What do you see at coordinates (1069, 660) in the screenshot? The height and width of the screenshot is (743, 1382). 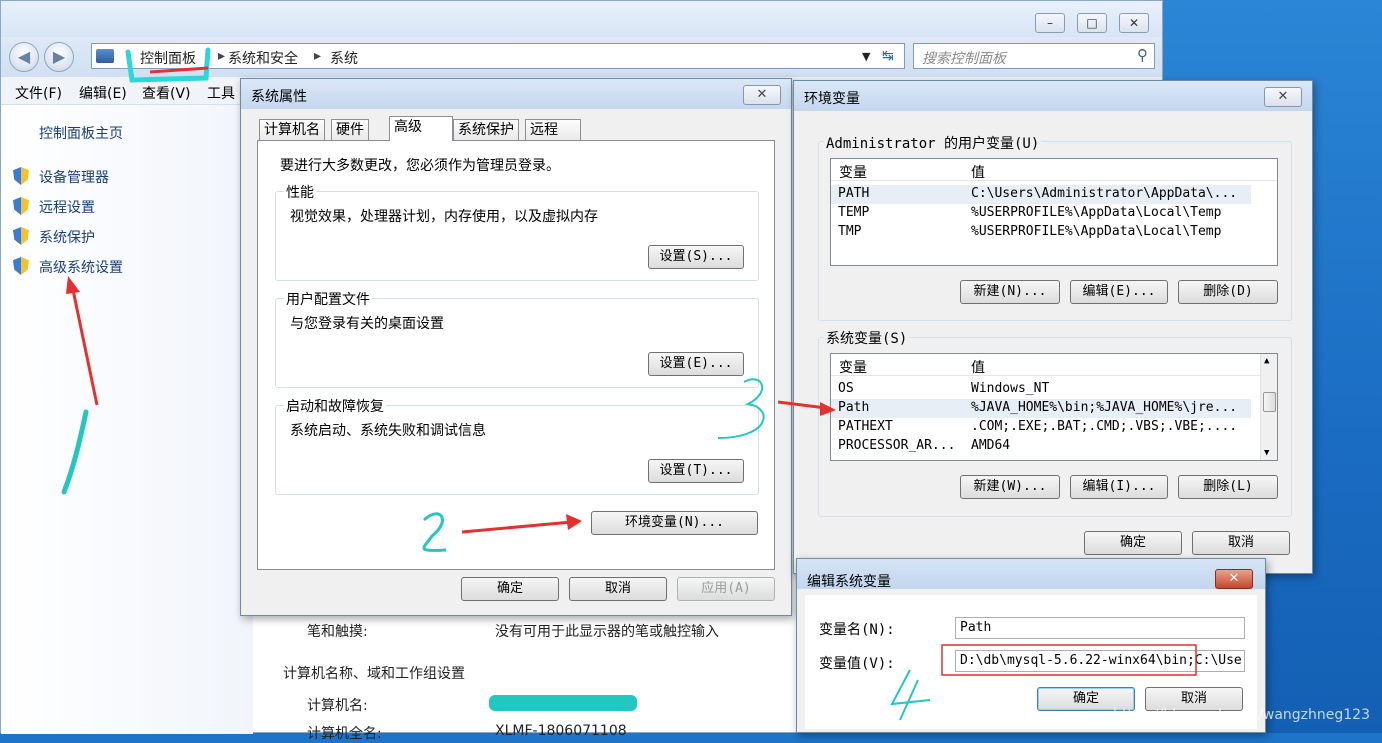 I see `value-highlight-box` at bounding box center [1069, 660].